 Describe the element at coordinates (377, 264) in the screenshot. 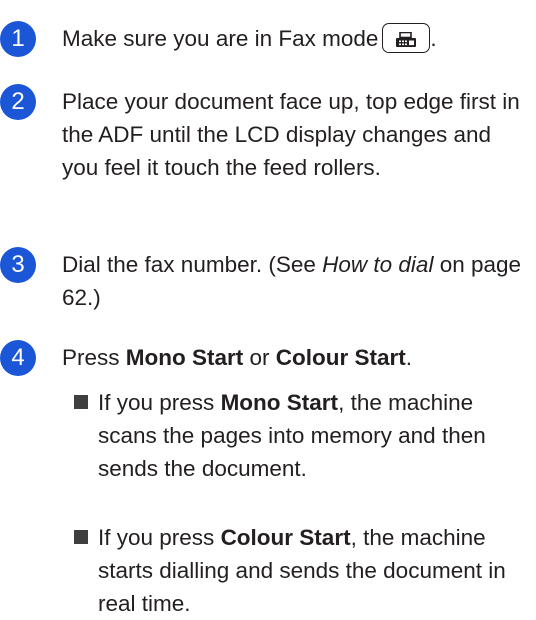

I see `how-to-dial-reference: How to dial` at that location.